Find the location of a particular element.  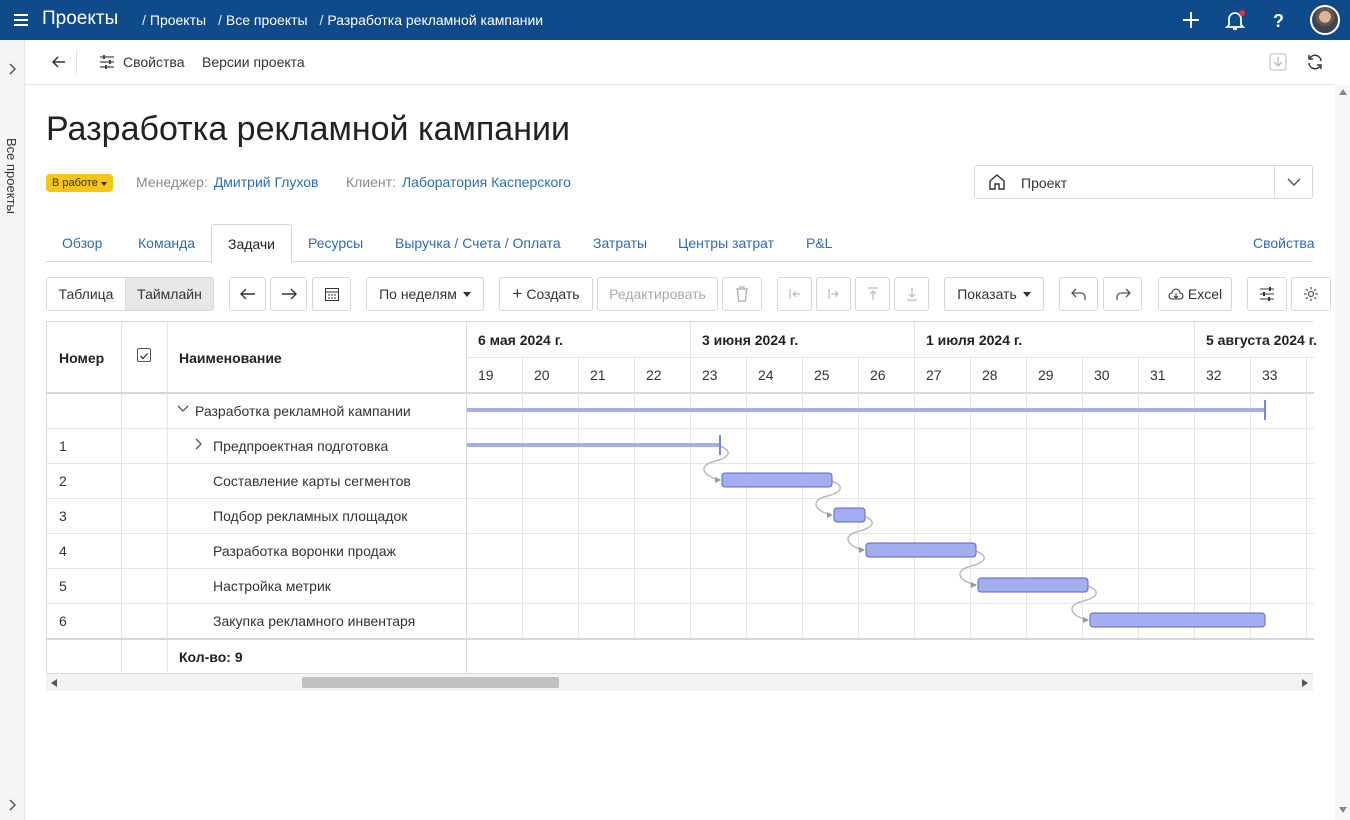

redo-button is located at coordinates (1122, 294).